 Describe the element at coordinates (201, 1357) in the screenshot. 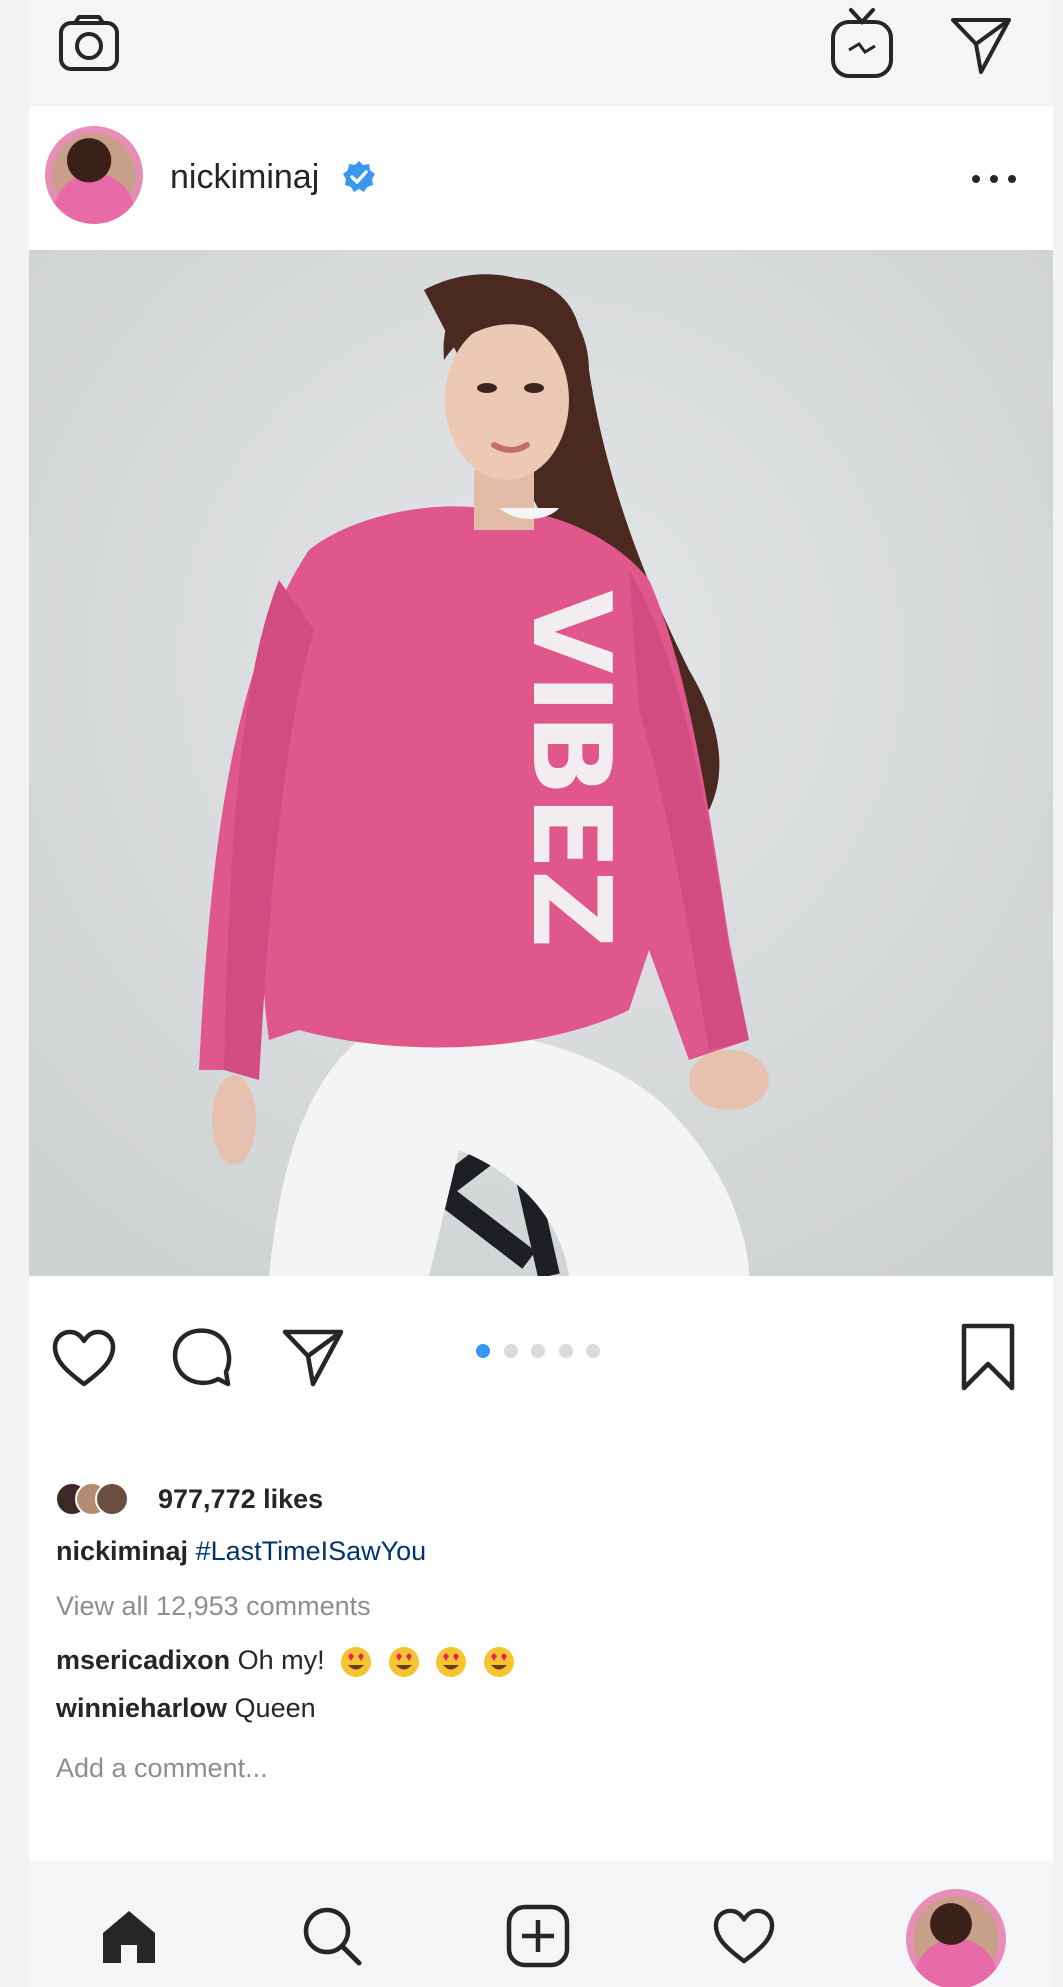

I see `comment-icon` at that location.